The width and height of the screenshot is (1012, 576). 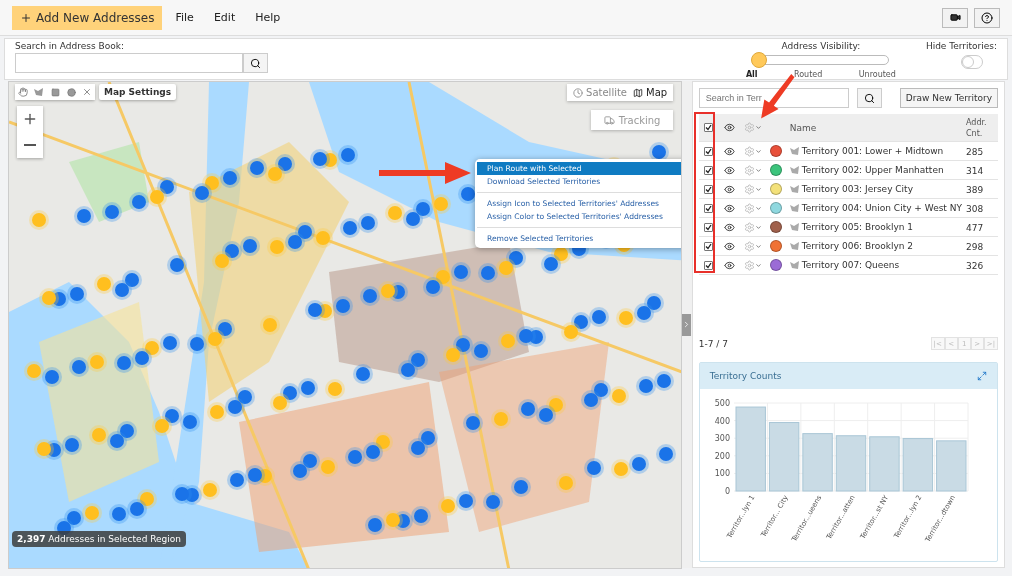 What do you see at coordinates (600, 92) in the screenshot?
I see `map-type-button: Satellite` at bounding box center [600, 92].